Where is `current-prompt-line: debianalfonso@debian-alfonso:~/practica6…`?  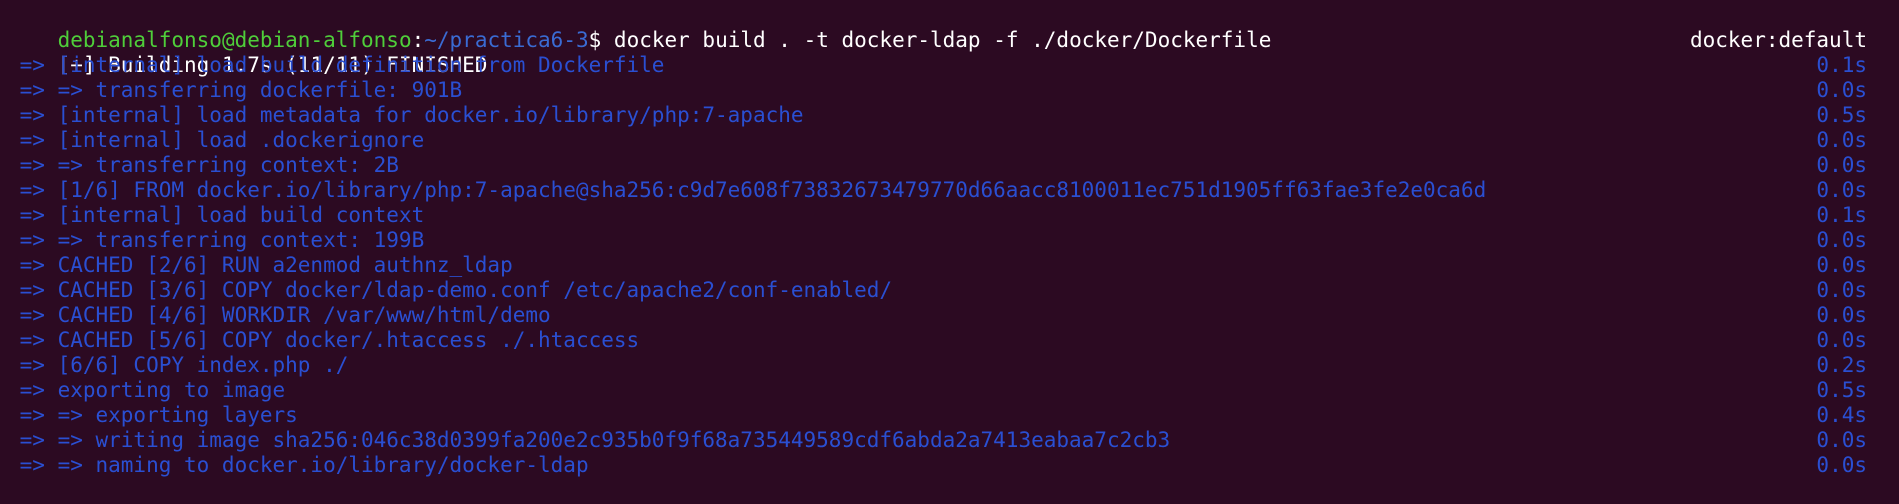 current-prompt-line: debianalfonso@debian-alfonso:~/practica6… is located at coordinates (949, 491).